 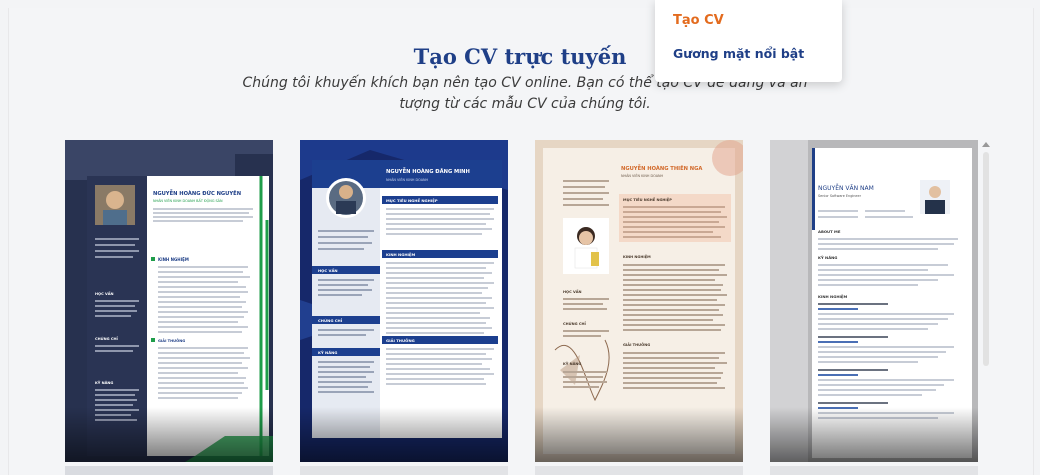 What do you see at coordinates (829, 231) in the screenshot?
I see `cv4-heading-1: ABOUT ME` at bounding box center [829, 231].